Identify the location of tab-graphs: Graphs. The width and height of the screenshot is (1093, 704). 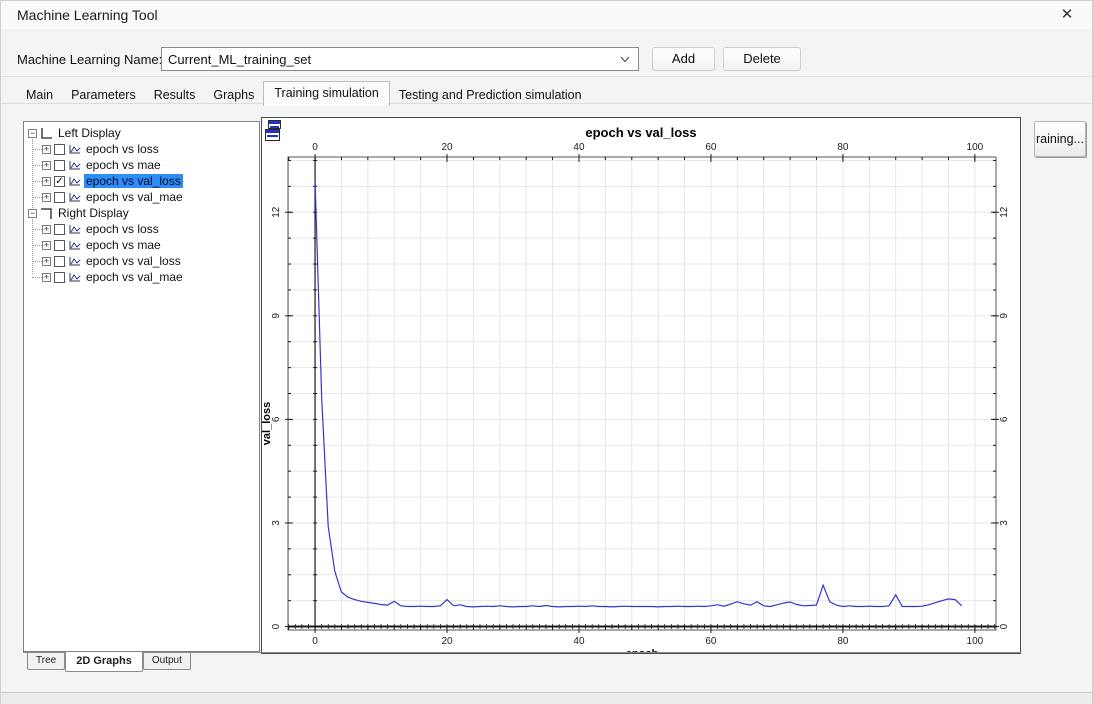
(233, 95).